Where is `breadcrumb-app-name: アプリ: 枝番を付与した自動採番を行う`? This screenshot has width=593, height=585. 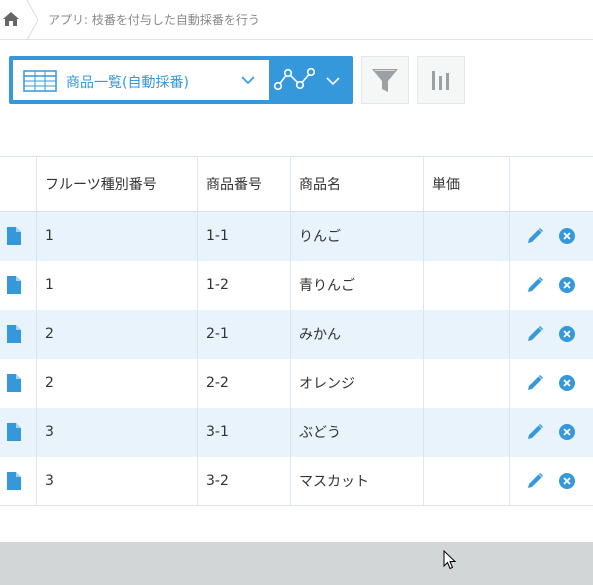 breadcrumb-app-name: アプリ: 枝番を付与した自動採番を行う is located at coordinates (154, 19).